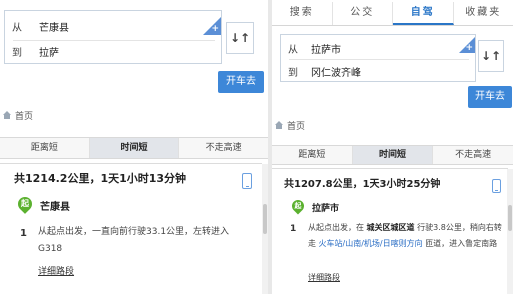 The width and height of the screenshot is (513, 294). What do you see at coordinates (326, 48) in the screenshot?
I see `from-input: 拉萨市` at bounding box center [326, 48].